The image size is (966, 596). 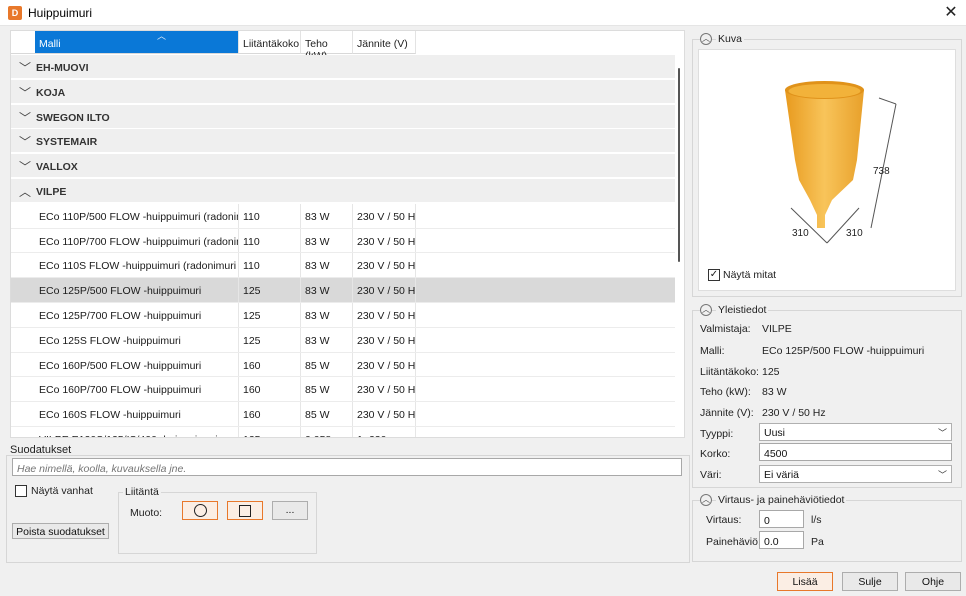 I want to click on height-input, so click(x=855, y=452).